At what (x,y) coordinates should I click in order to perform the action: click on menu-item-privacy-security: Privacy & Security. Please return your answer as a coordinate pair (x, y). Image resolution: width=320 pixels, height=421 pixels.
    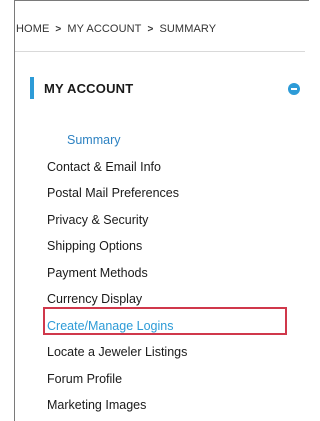
    Looking at the image, I should click on (117, 220).